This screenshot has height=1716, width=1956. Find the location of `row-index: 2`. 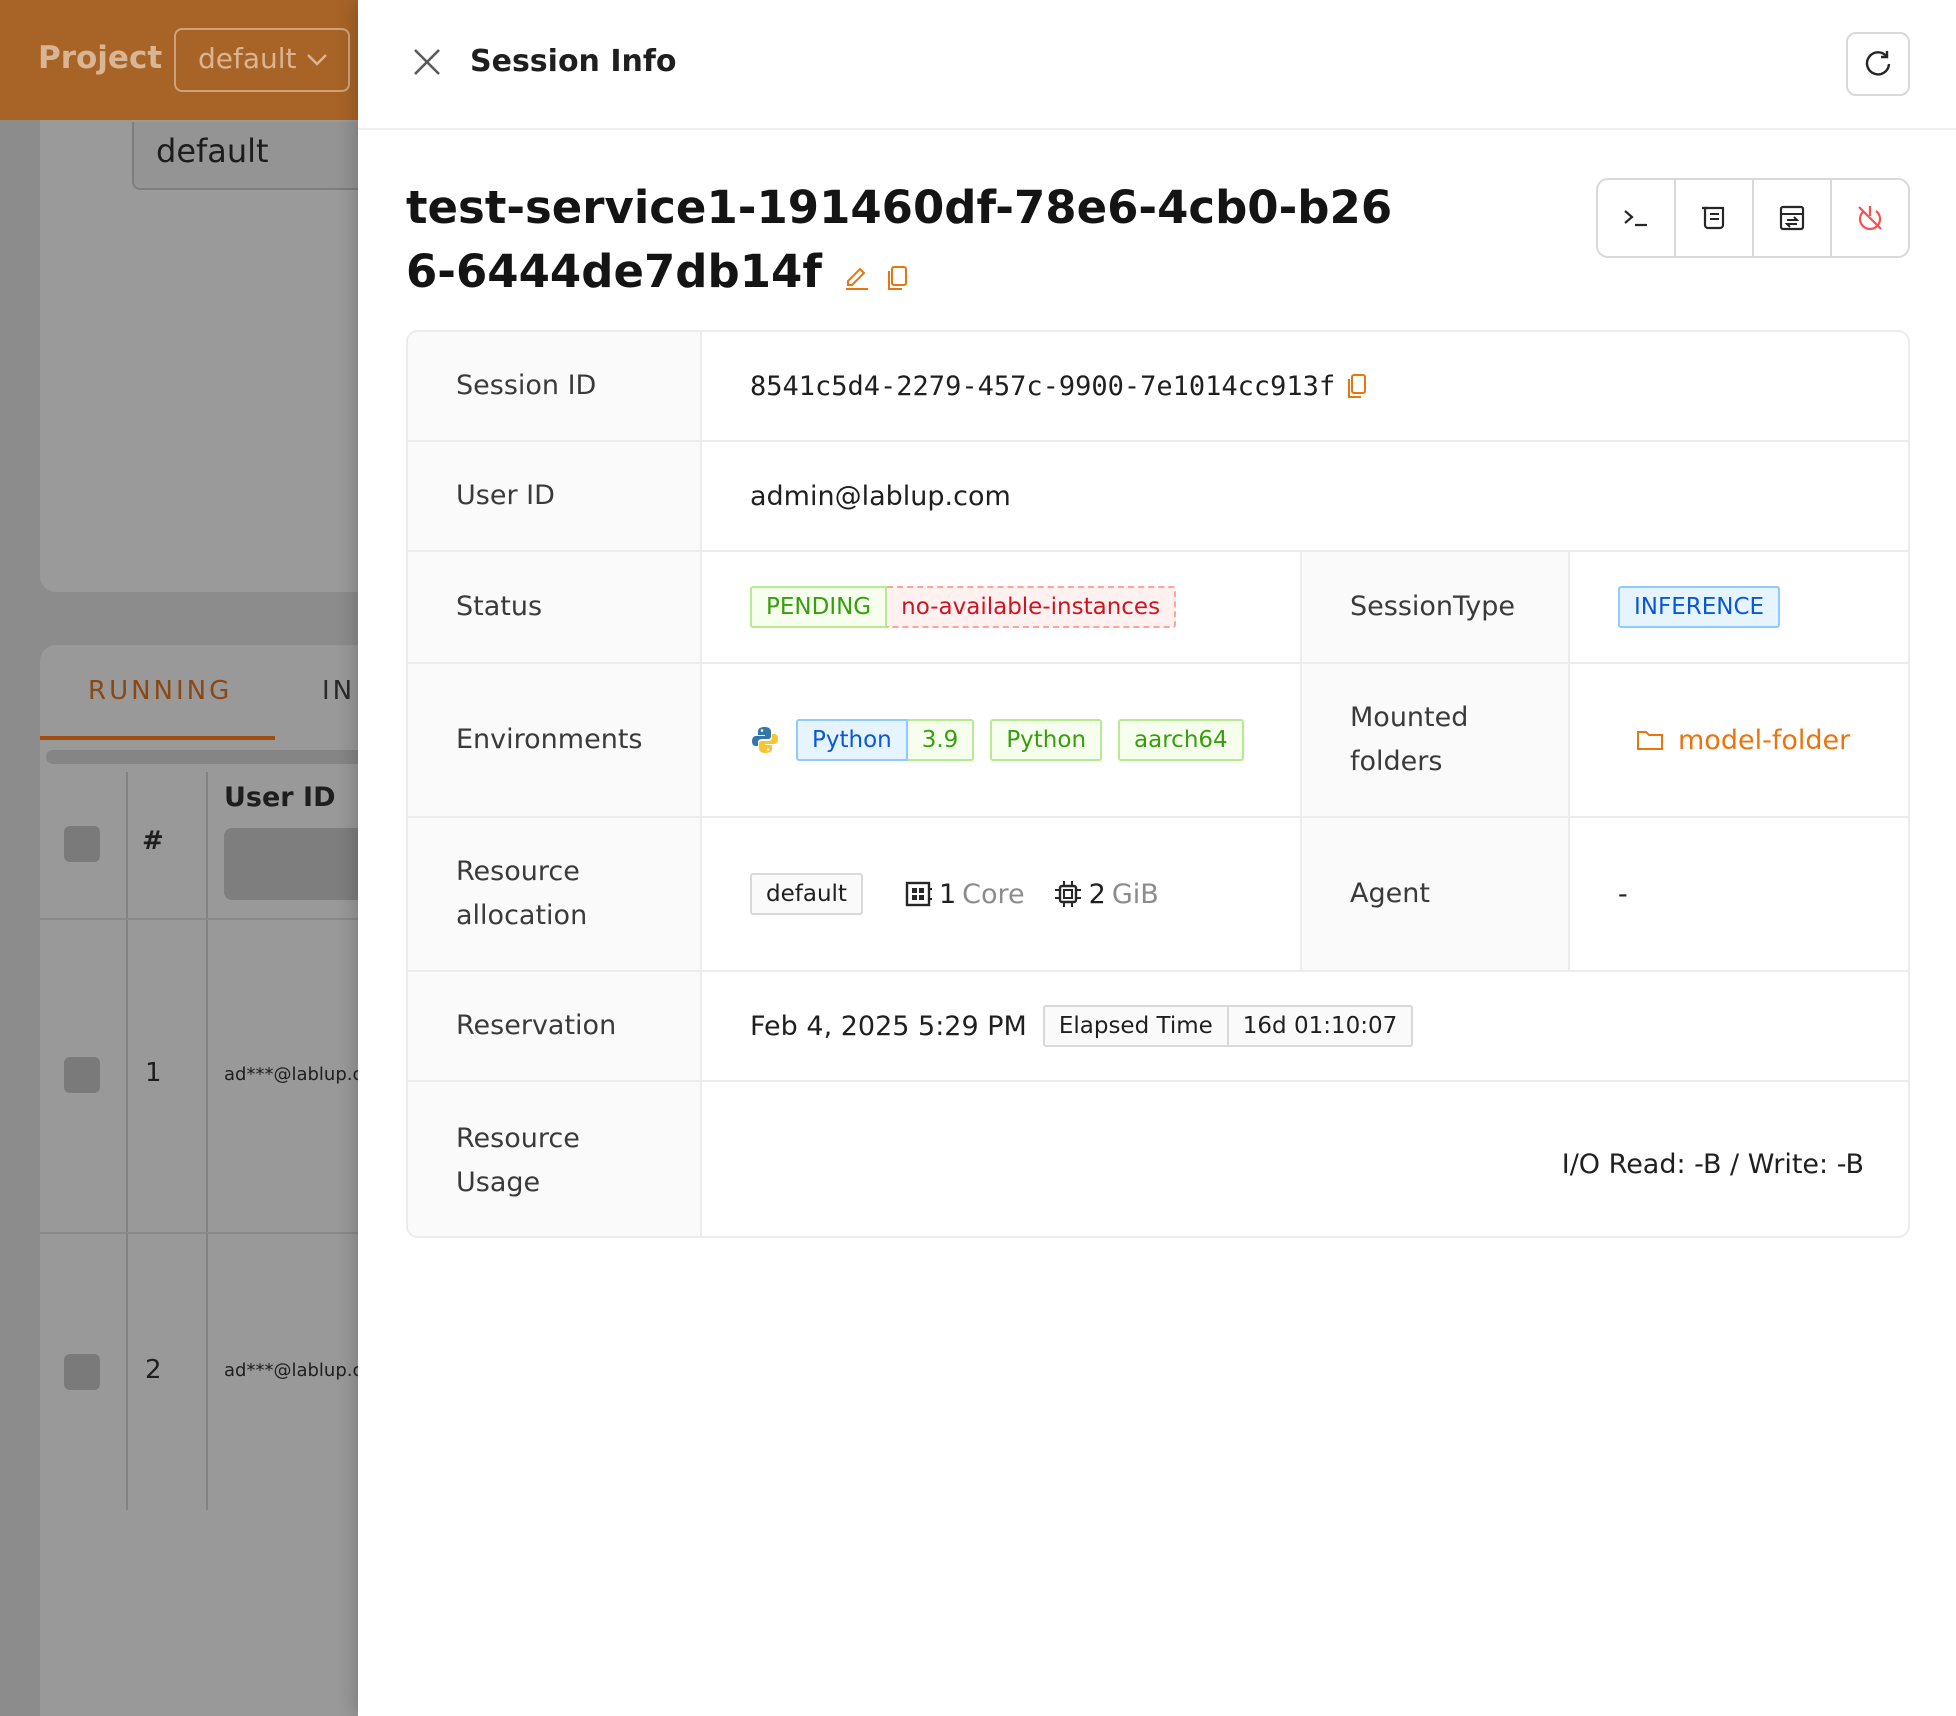

row-index: 2 is located at coordinates (153, 1370).